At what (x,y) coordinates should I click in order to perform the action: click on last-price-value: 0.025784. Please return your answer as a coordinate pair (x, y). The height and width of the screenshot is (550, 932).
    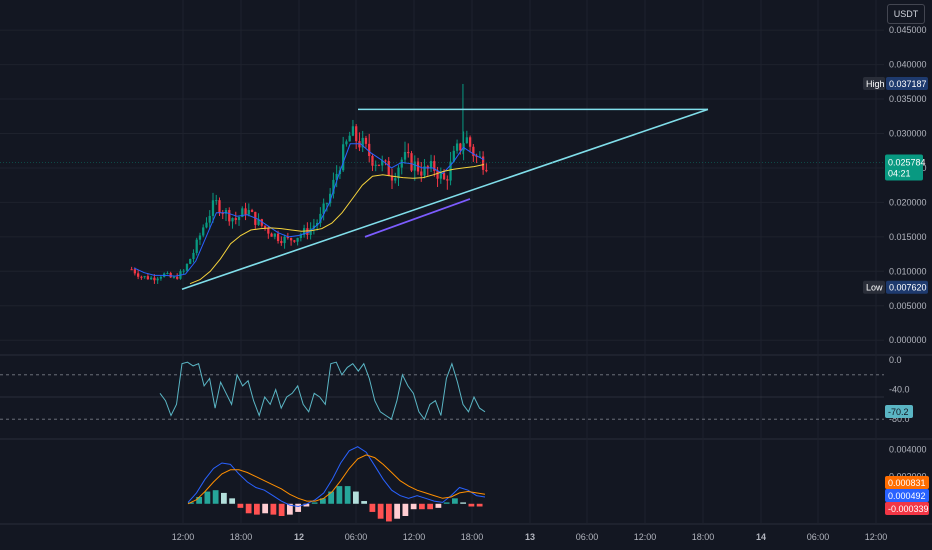
    Looking at the image, I should click on (907, 163).